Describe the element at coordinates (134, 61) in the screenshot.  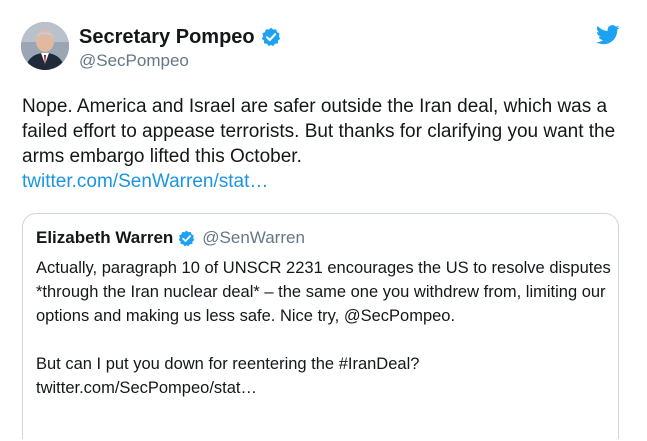
I see `author-handle: @SecPompeo` at that location.